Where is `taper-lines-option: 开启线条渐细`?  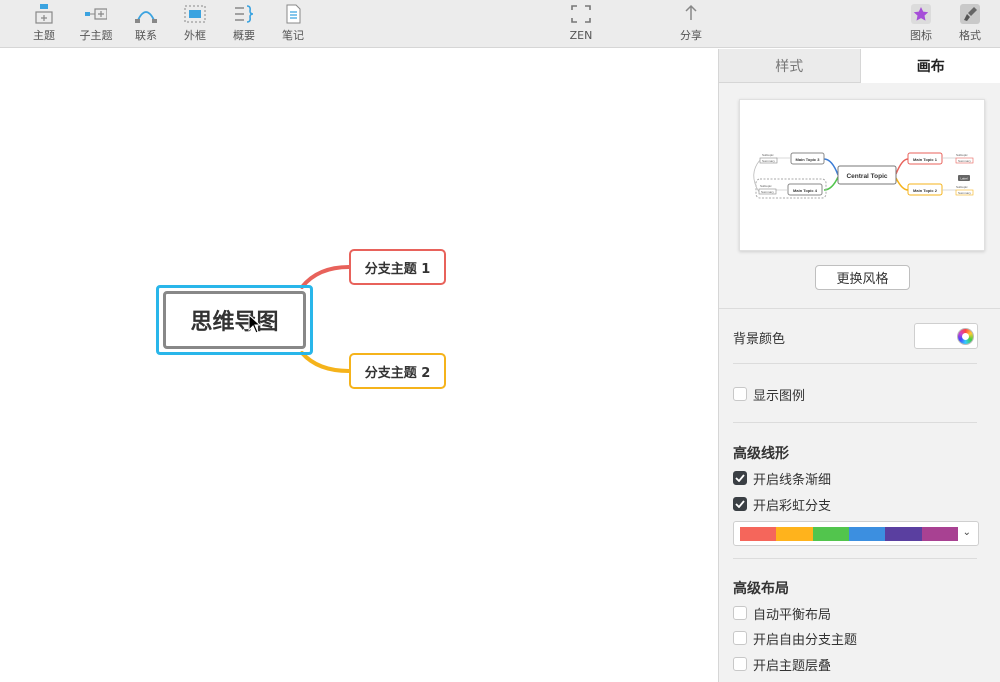 taper-lines-option: 开启线条渐细 is located at coordinates (782, 479).